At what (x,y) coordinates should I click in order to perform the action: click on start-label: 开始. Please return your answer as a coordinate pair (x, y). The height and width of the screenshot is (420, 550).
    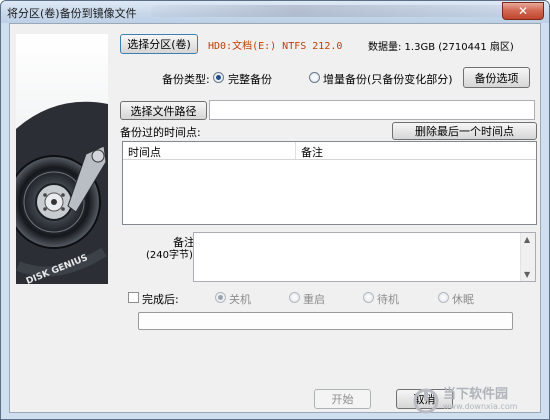
    Looking at the image, I should click on (342, 399).